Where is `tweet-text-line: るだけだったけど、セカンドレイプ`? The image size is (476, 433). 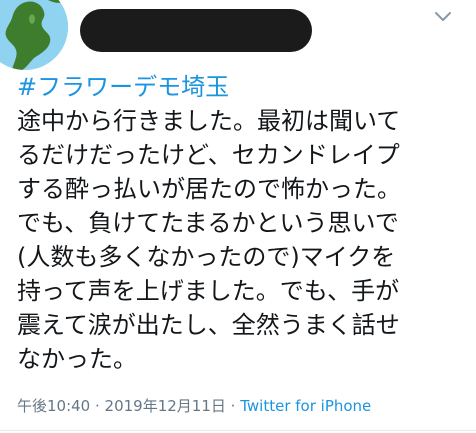 tweet-text-line: るだけだったけど、セカンドレイプ is located at coordinates (208, 155).